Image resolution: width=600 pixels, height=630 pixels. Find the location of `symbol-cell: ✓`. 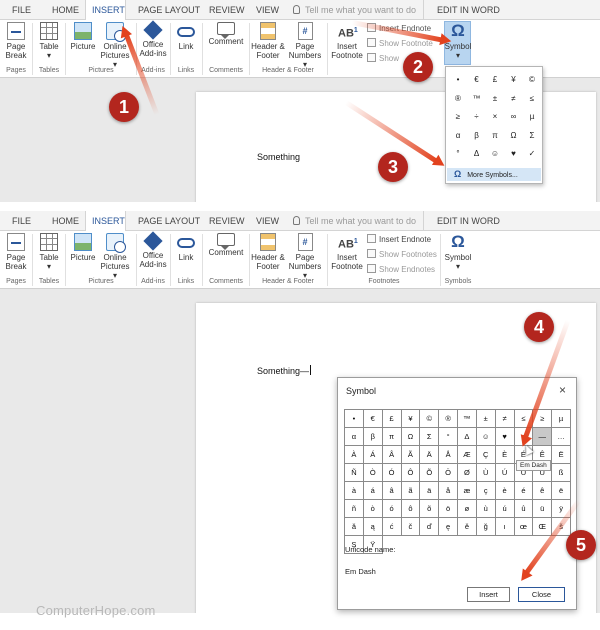

symbol-cell: ✓ is located at coordinates (532, 154).